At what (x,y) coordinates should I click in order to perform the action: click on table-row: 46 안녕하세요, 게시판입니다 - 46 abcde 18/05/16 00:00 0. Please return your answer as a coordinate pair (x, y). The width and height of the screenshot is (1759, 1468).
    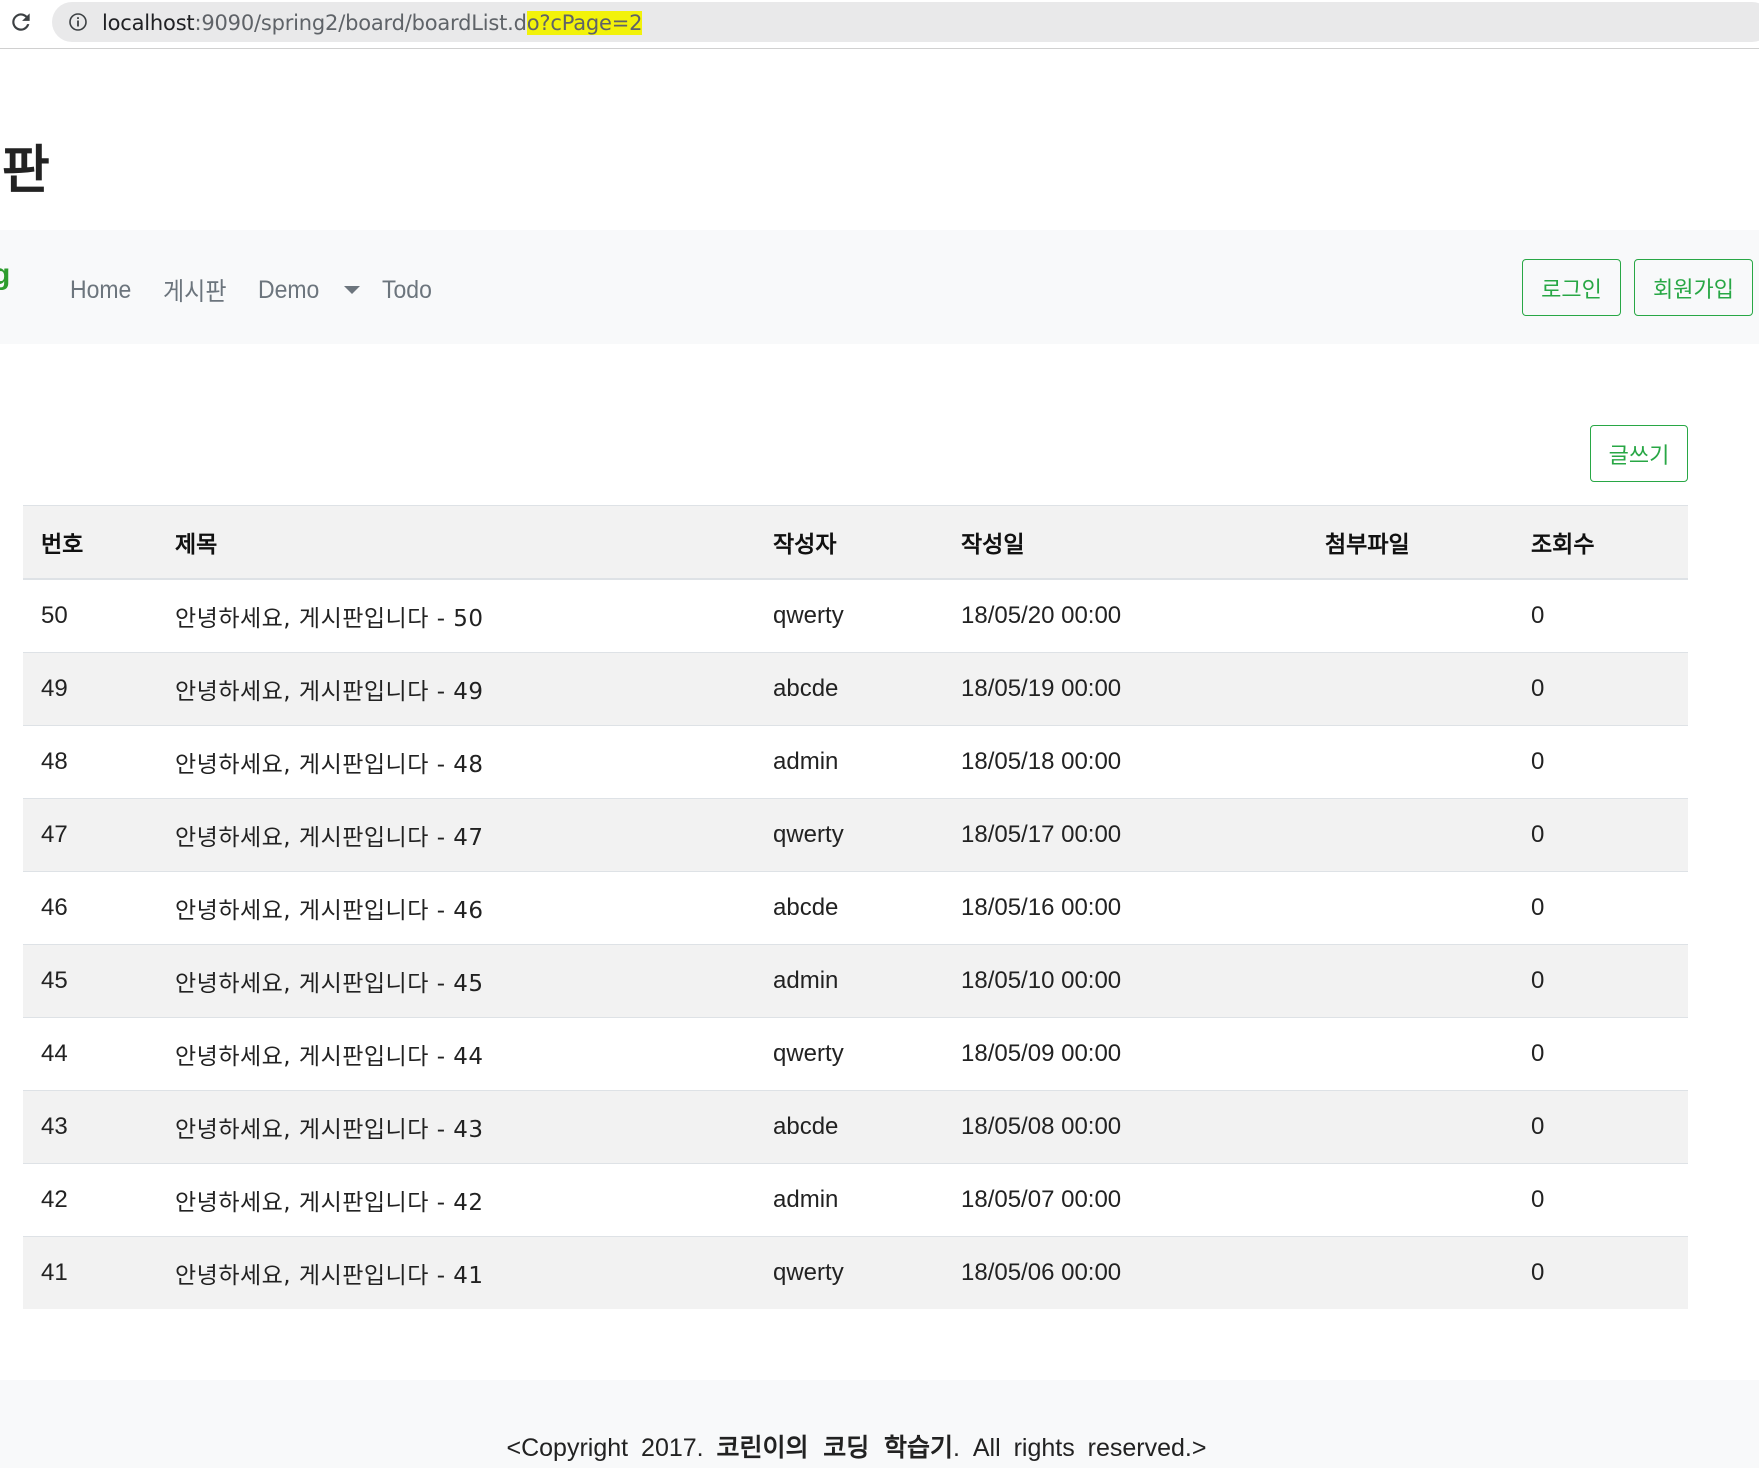
    Looking at the image, I should click on (855, 907).